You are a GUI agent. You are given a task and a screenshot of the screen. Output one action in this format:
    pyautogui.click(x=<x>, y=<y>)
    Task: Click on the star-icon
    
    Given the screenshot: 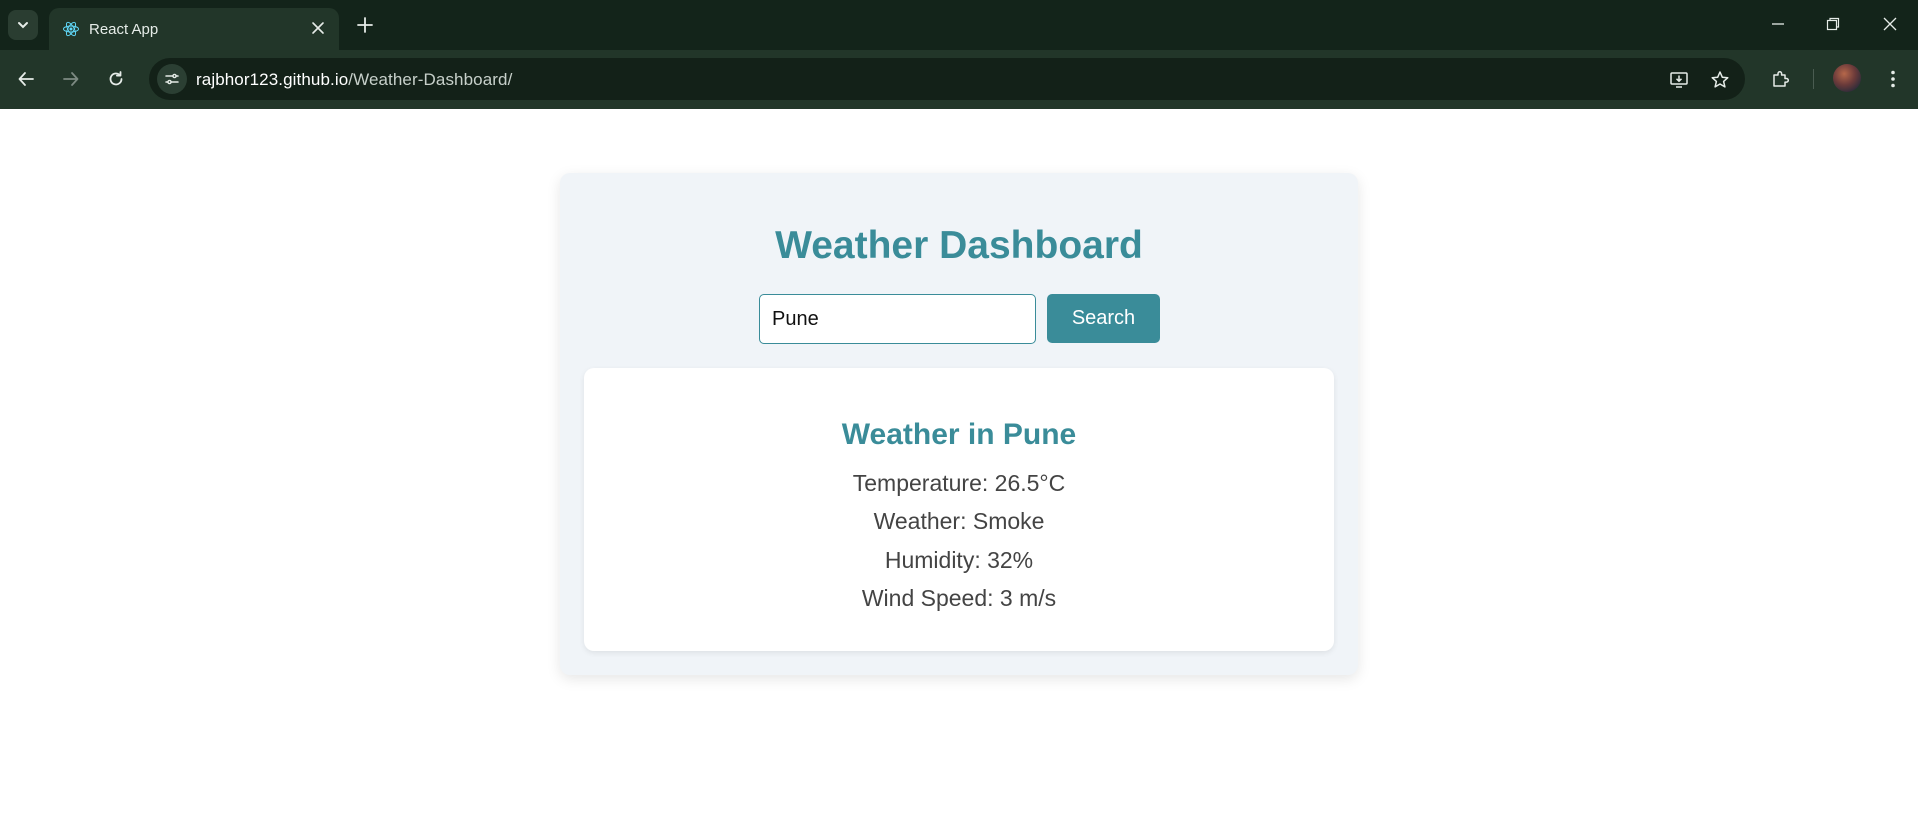 What is the action you would take?
    pyautogui.click(x=1720, y=79)
    